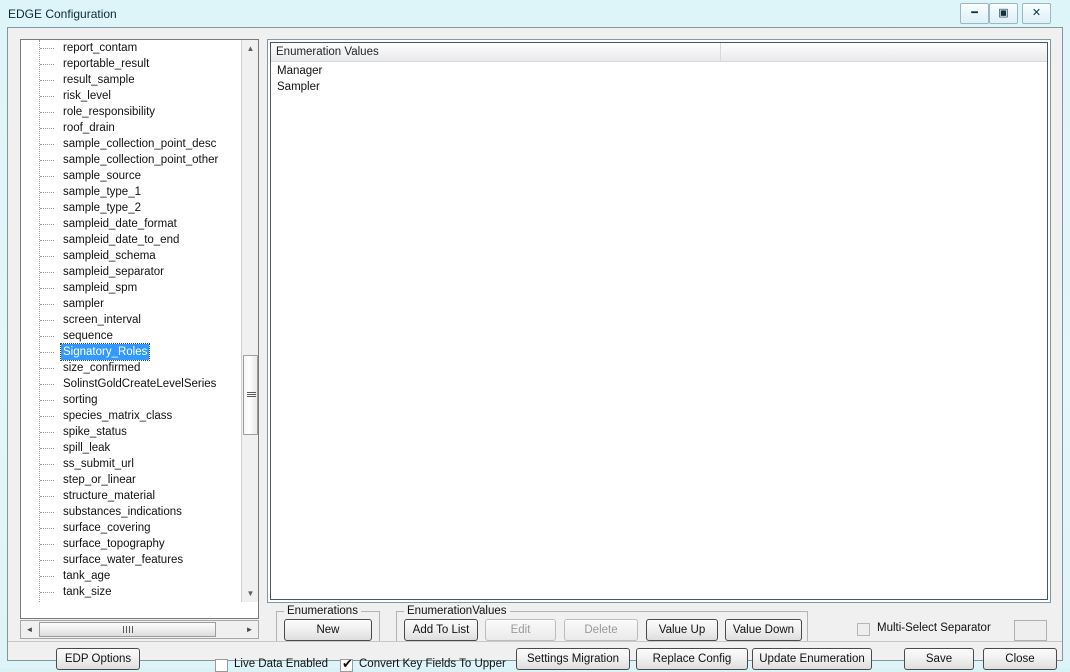 The image size is (1070, 672). Describe the element at coordinates (601, 630) in the screenshot. I see `delete-button: Delete` at that location.